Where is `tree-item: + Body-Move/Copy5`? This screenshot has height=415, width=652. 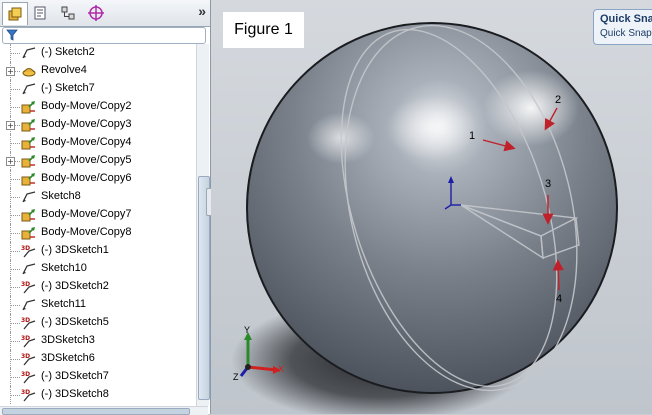 tree-item: + Body-Move/Copy5 is located at coordinates (98, 161).